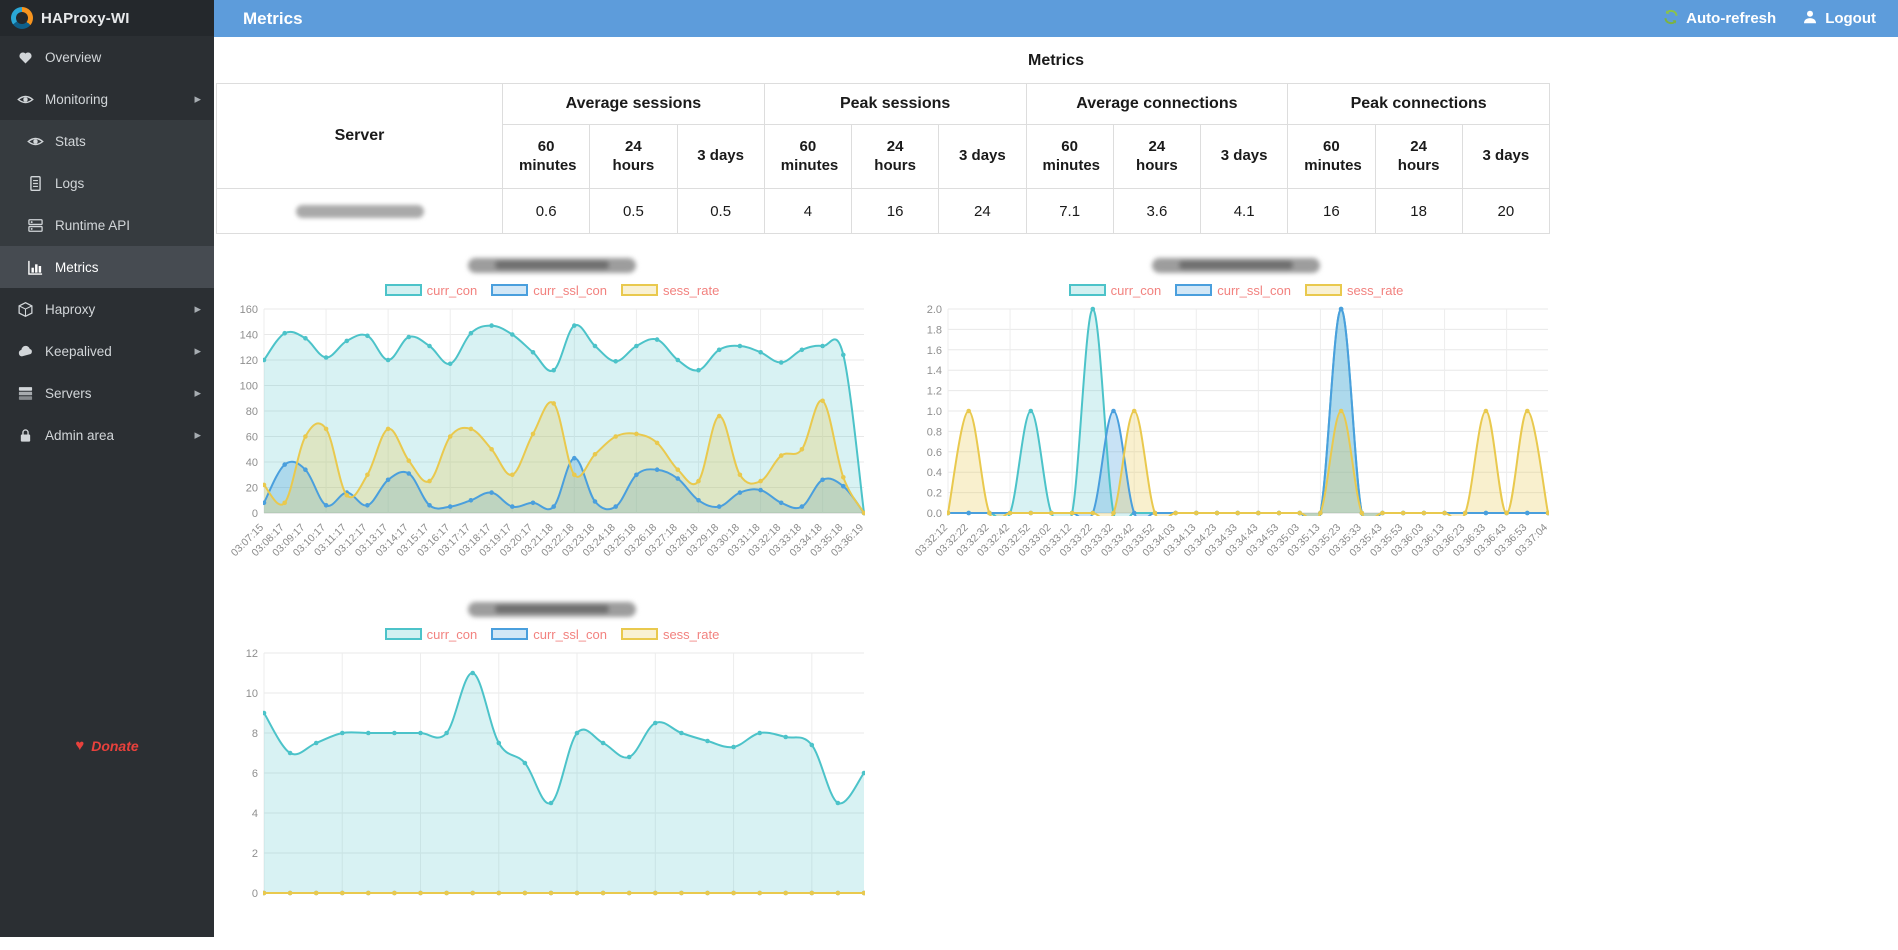  What do you see at coordinates (252, 654) in the screenshot?
I see `svg-text: 12` at bounding box center [252, 654].